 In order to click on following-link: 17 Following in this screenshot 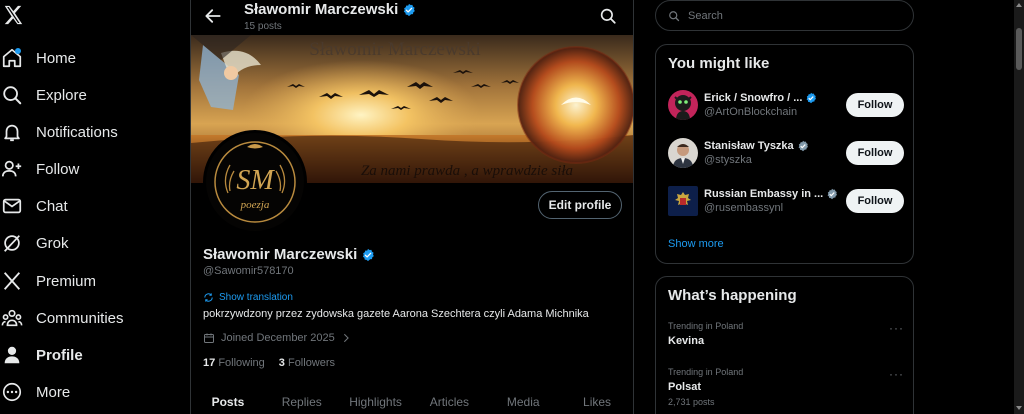, I will do `click(234, 363)`.